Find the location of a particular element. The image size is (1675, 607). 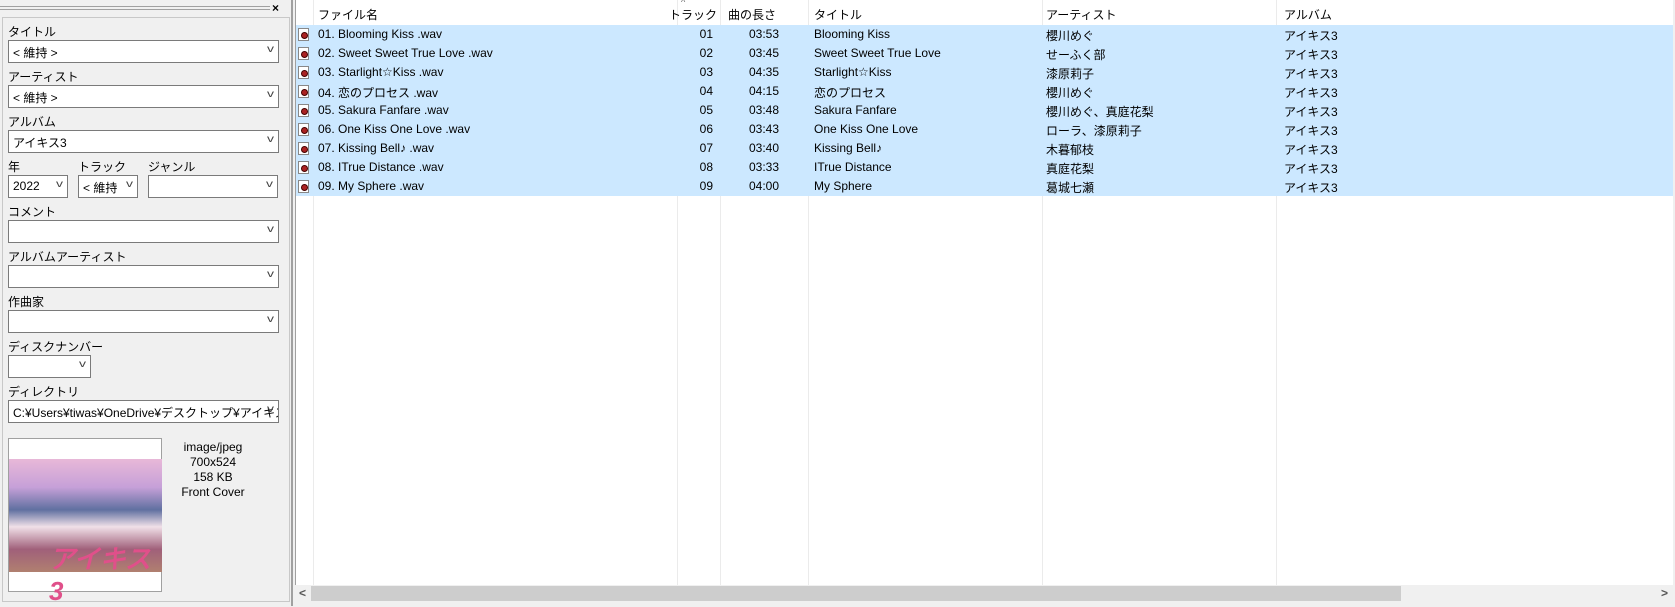

column-header-album: アルバム is located at coordinates (1308, 12).